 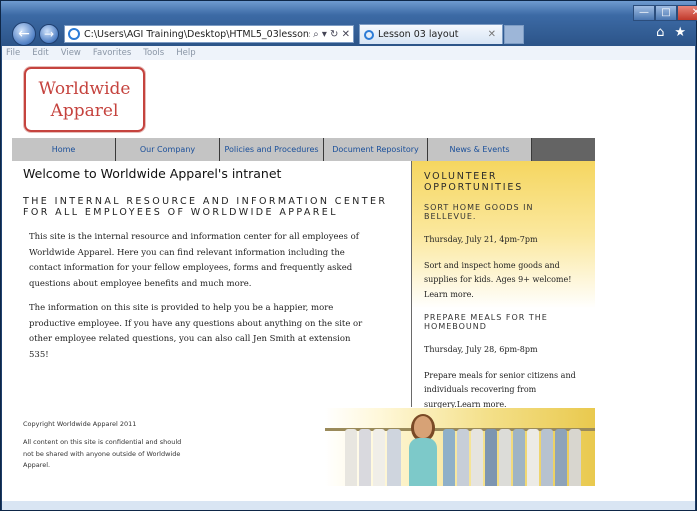 What do you see at coordinates (481, 349) in the screenshot?
I see `event-2-date: Thursday, July 28, 6pm-8pm` at bounding box center [481, 349].